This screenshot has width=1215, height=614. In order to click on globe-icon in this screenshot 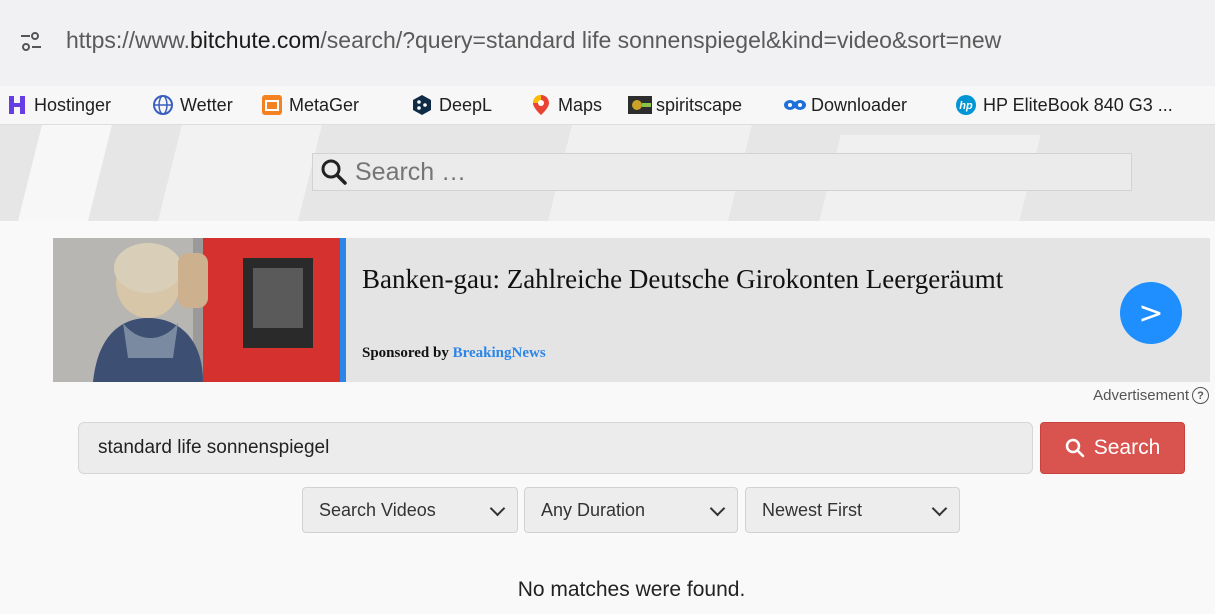, I will do `click(163, 105)`.